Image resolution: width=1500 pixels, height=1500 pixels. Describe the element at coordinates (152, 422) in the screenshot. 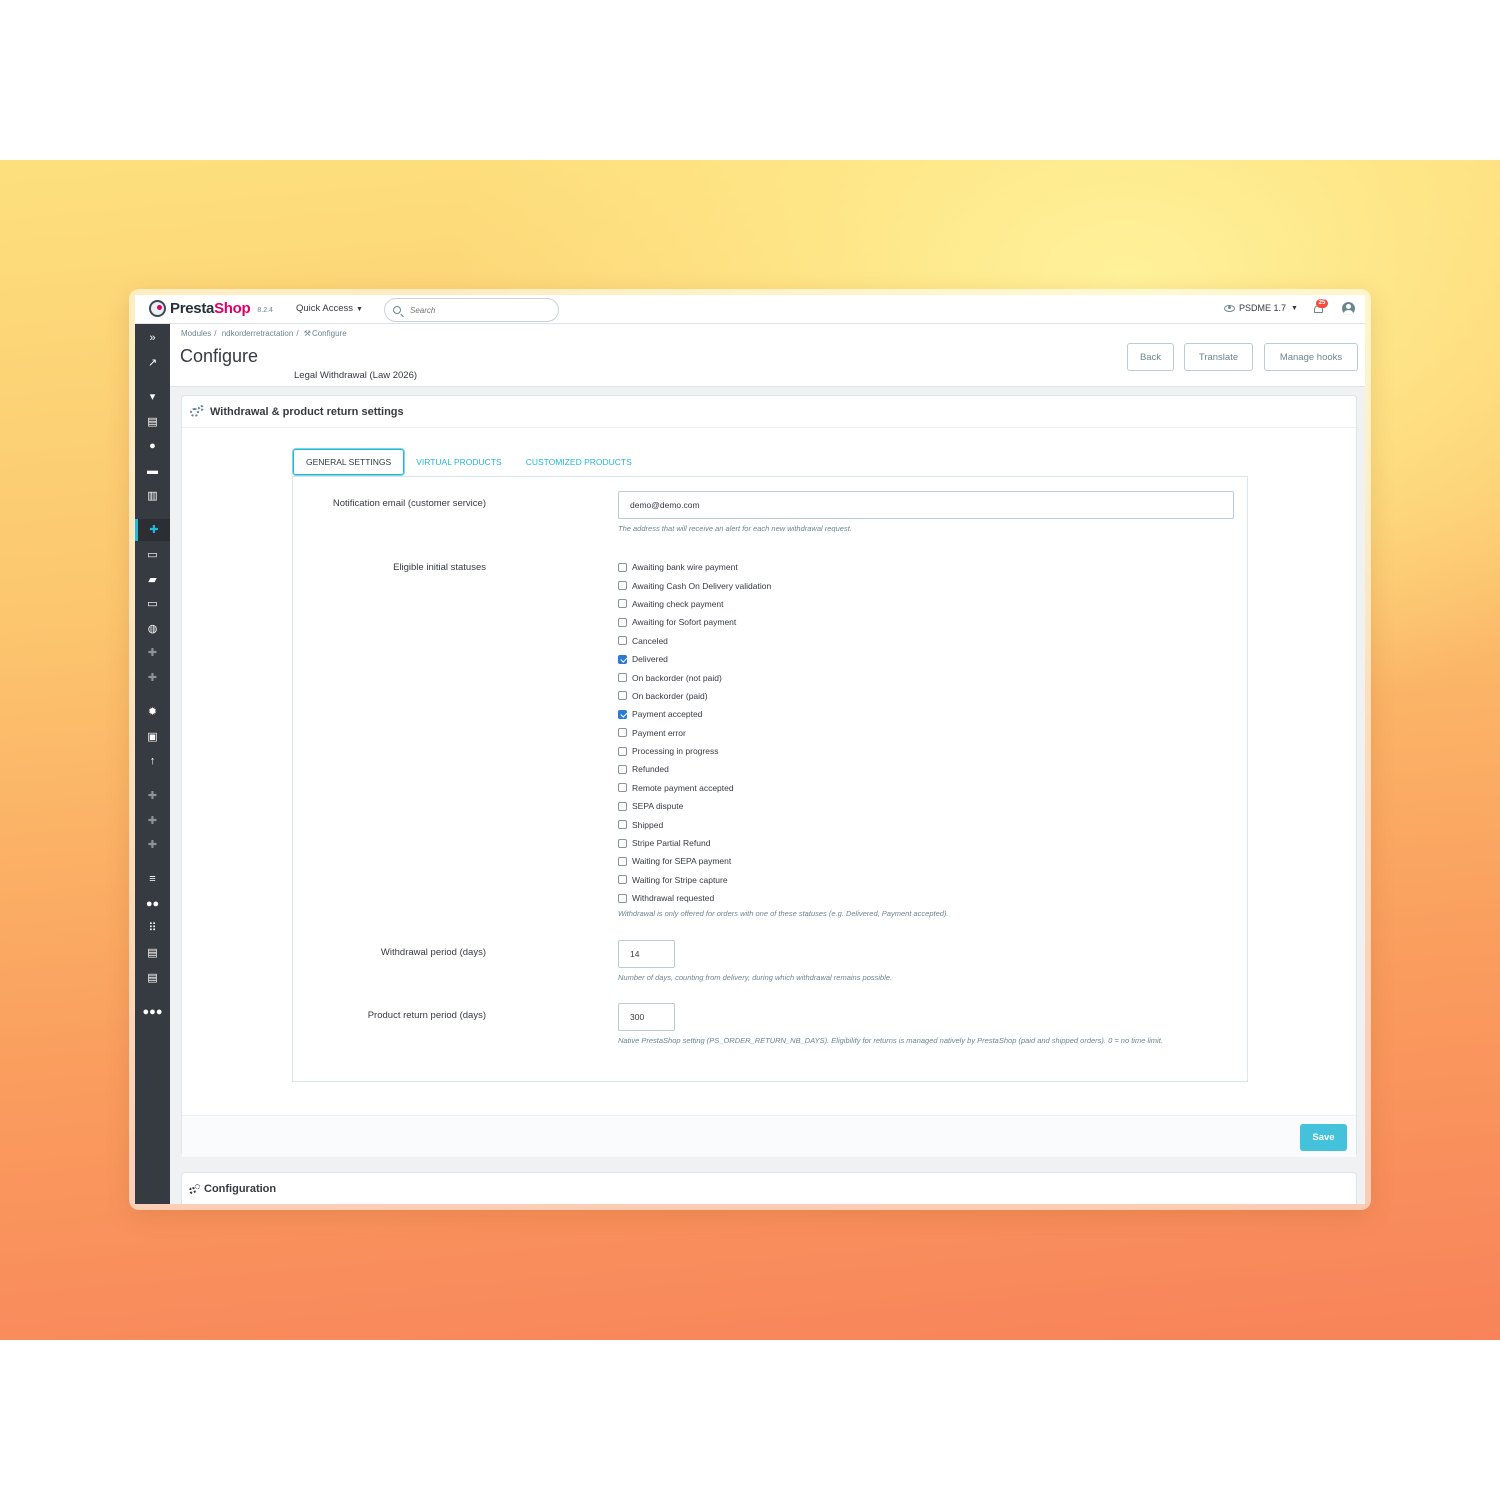

I see `sidebar-item-catalog: ▤` at that location.